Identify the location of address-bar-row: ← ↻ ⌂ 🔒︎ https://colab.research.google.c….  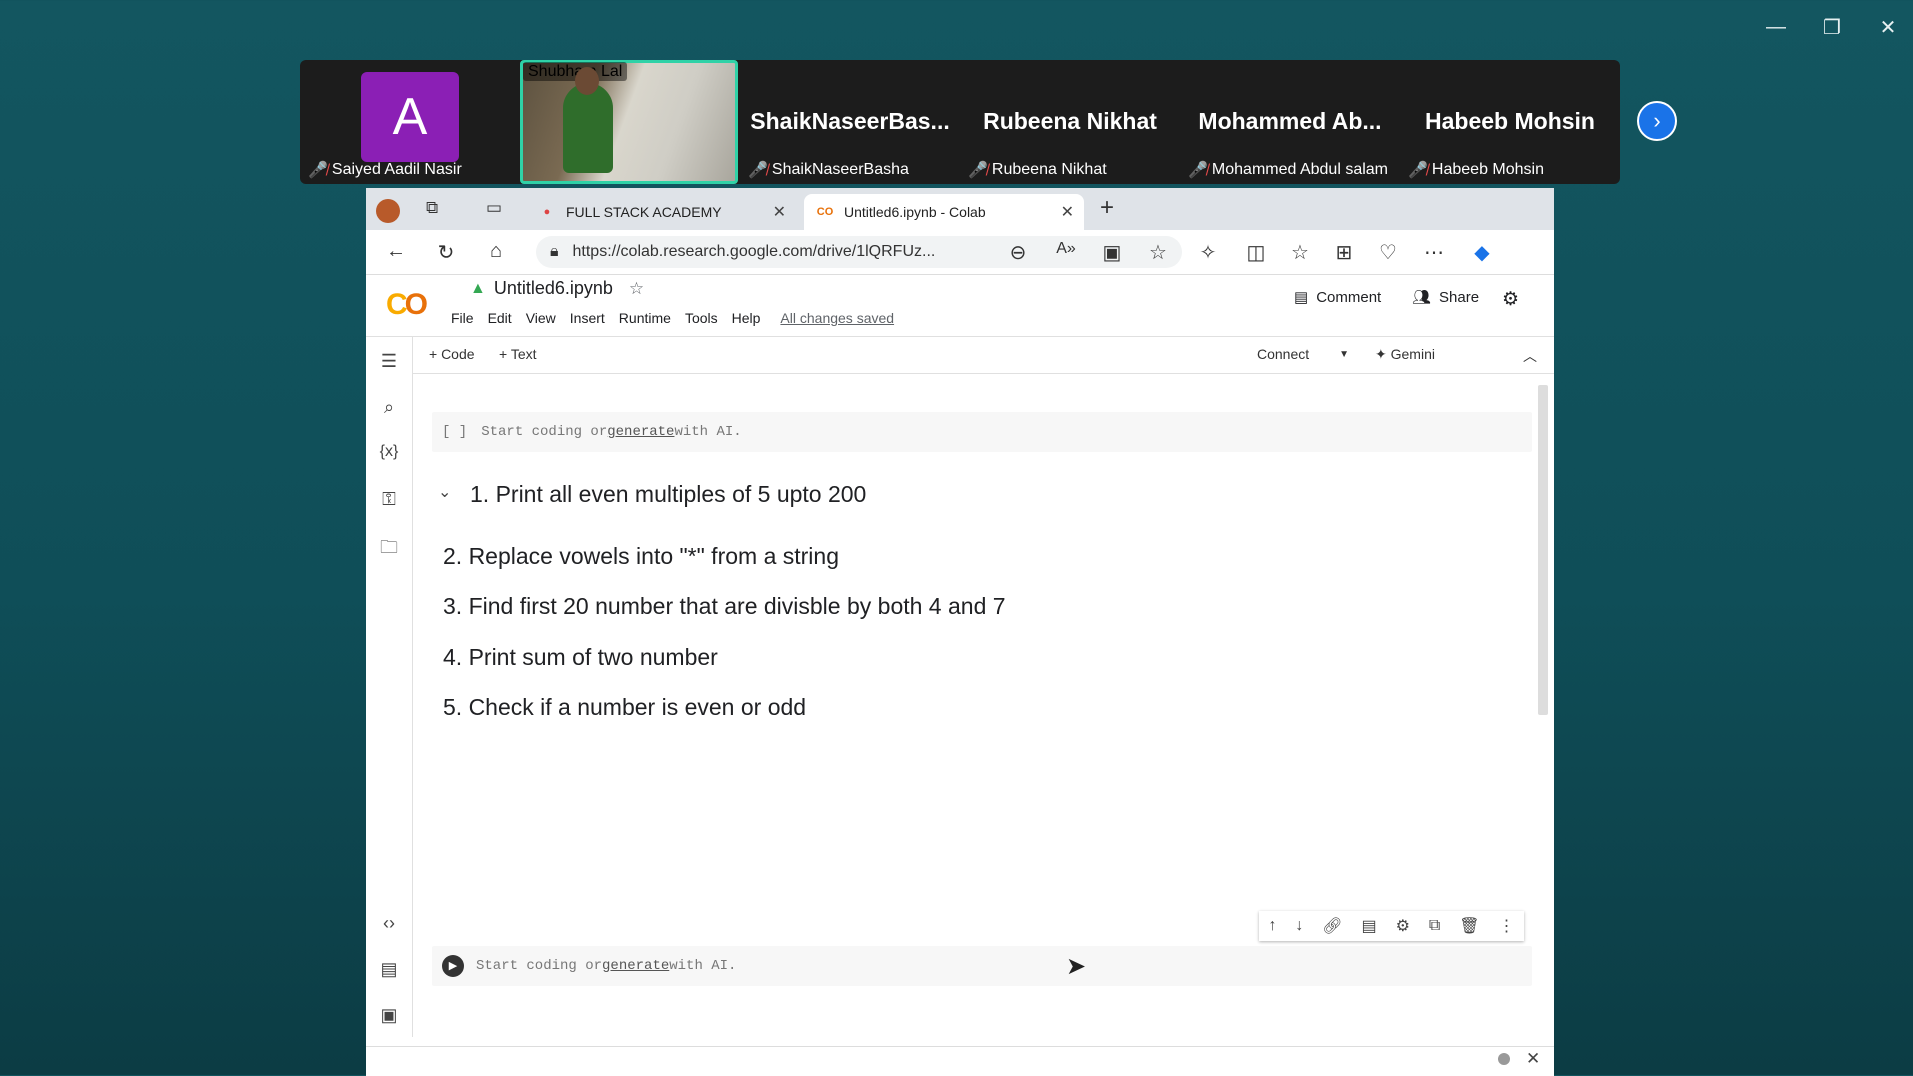
(960, 252).